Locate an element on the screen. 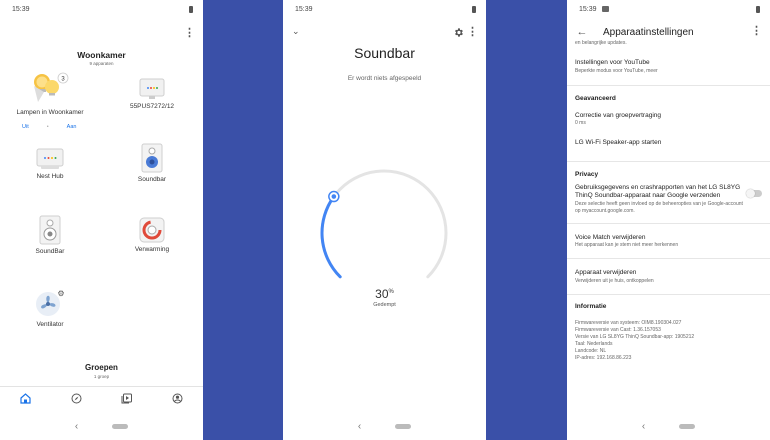  page-title: Apparaatinstellingen is located at coordinates (648, 32).